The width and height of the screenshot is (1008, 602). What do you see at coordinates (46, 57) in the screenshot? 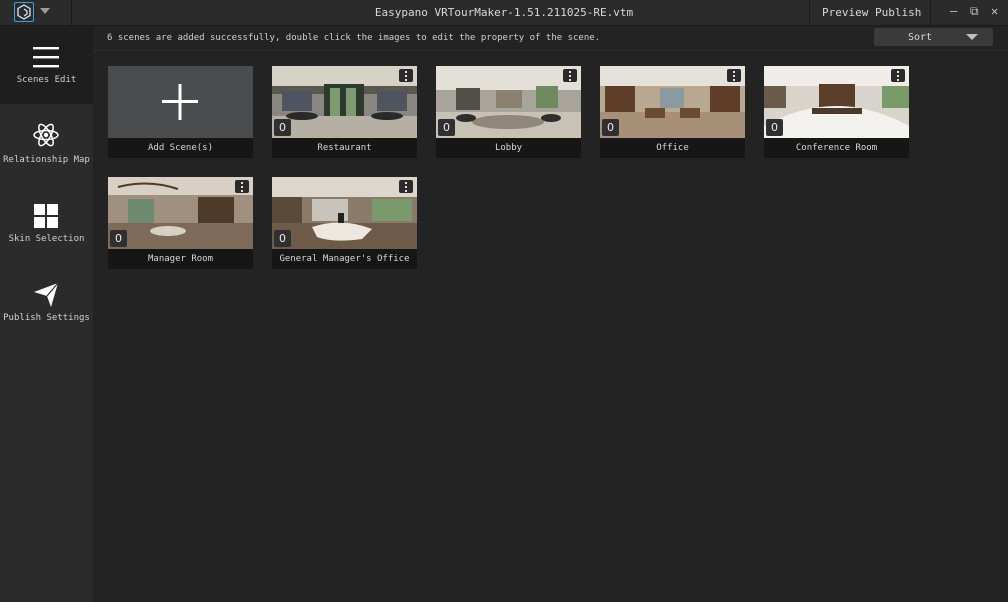
I see `hamburger-icon` at bounding box center [46, 57].